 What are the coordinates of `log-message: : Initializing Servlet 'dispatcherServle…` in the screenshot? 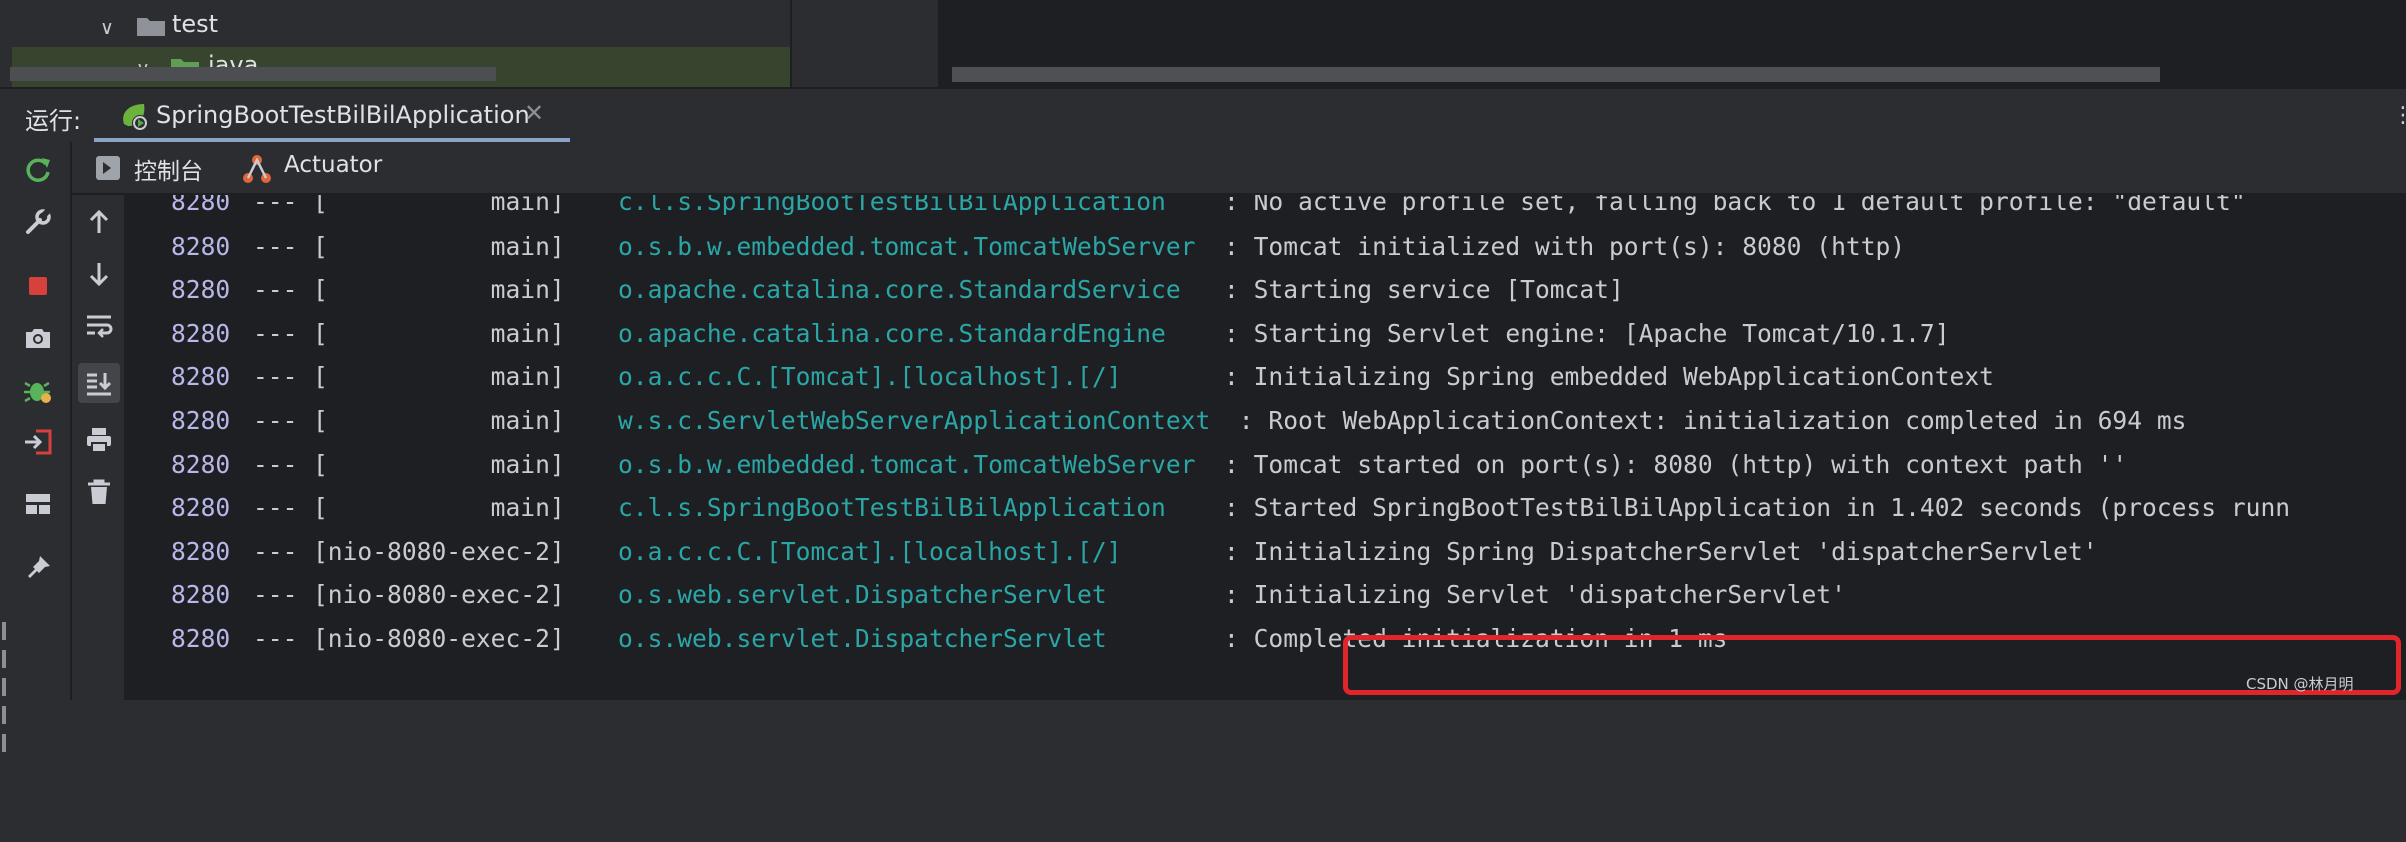 It's located at (1535, 594).